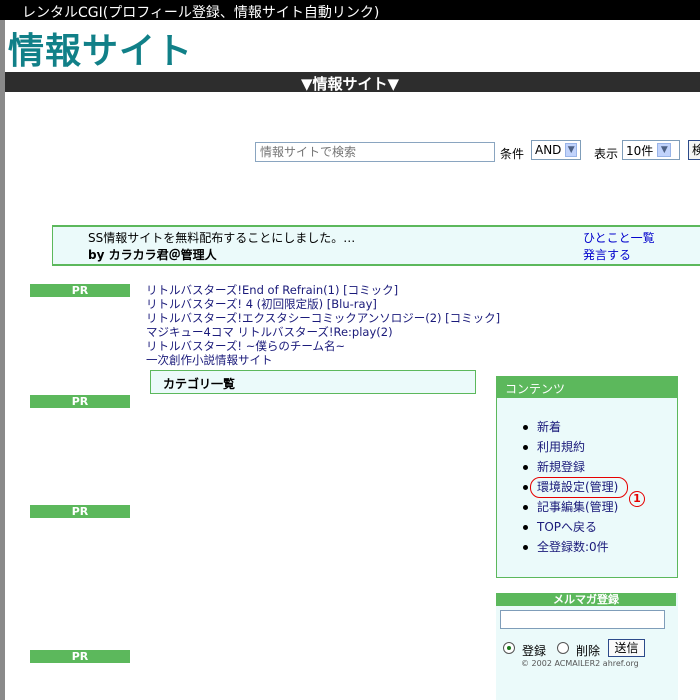 The width and height of the screenshot is (700, 700). I want to click on comment-list-link: ひとこと一覧, so click(619, 237).